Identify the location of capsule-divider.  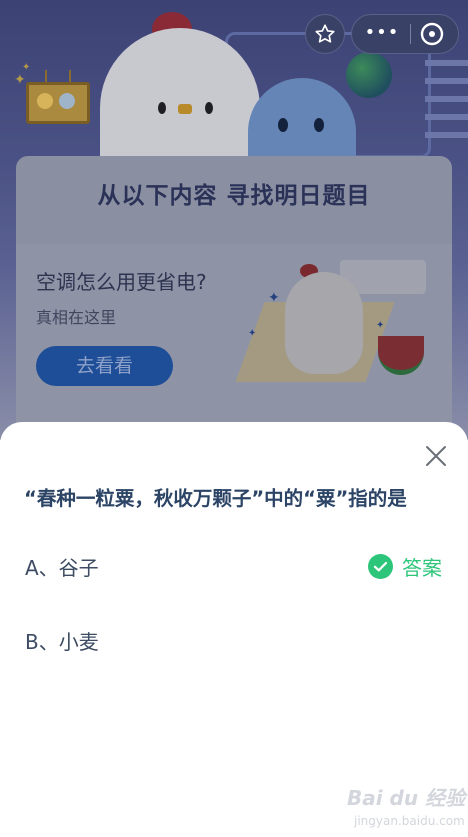
(410, 34).